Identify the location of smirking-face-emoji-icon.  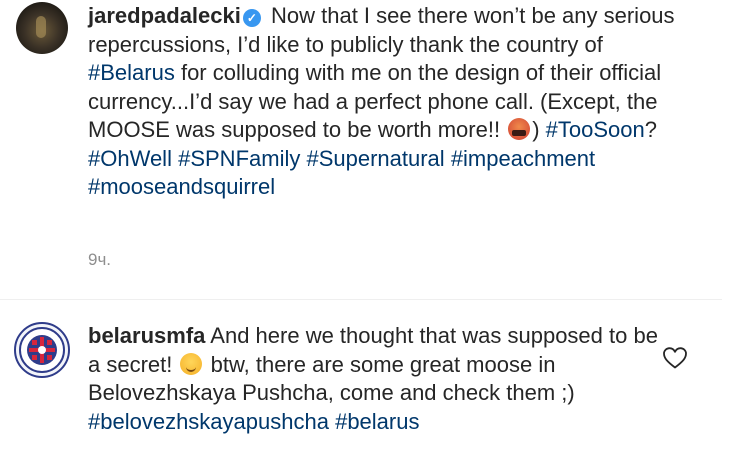
(191, 363).